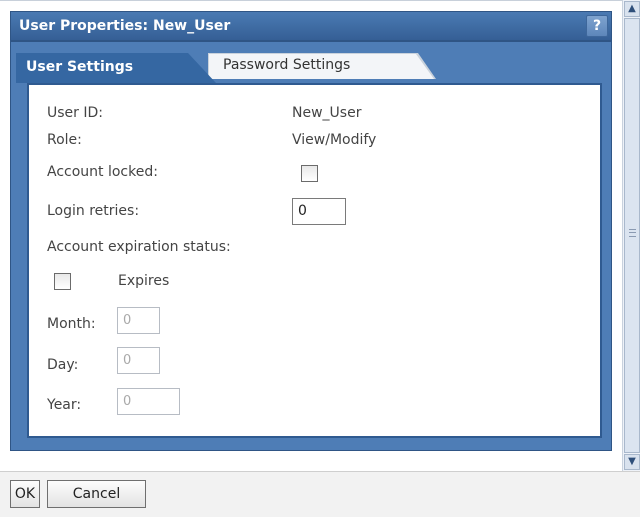 The image size is (640, 517). Describe the element at coordinates (80, 67) in the screenshot. I see `tab-user-settings-label: User Settings` at that location.